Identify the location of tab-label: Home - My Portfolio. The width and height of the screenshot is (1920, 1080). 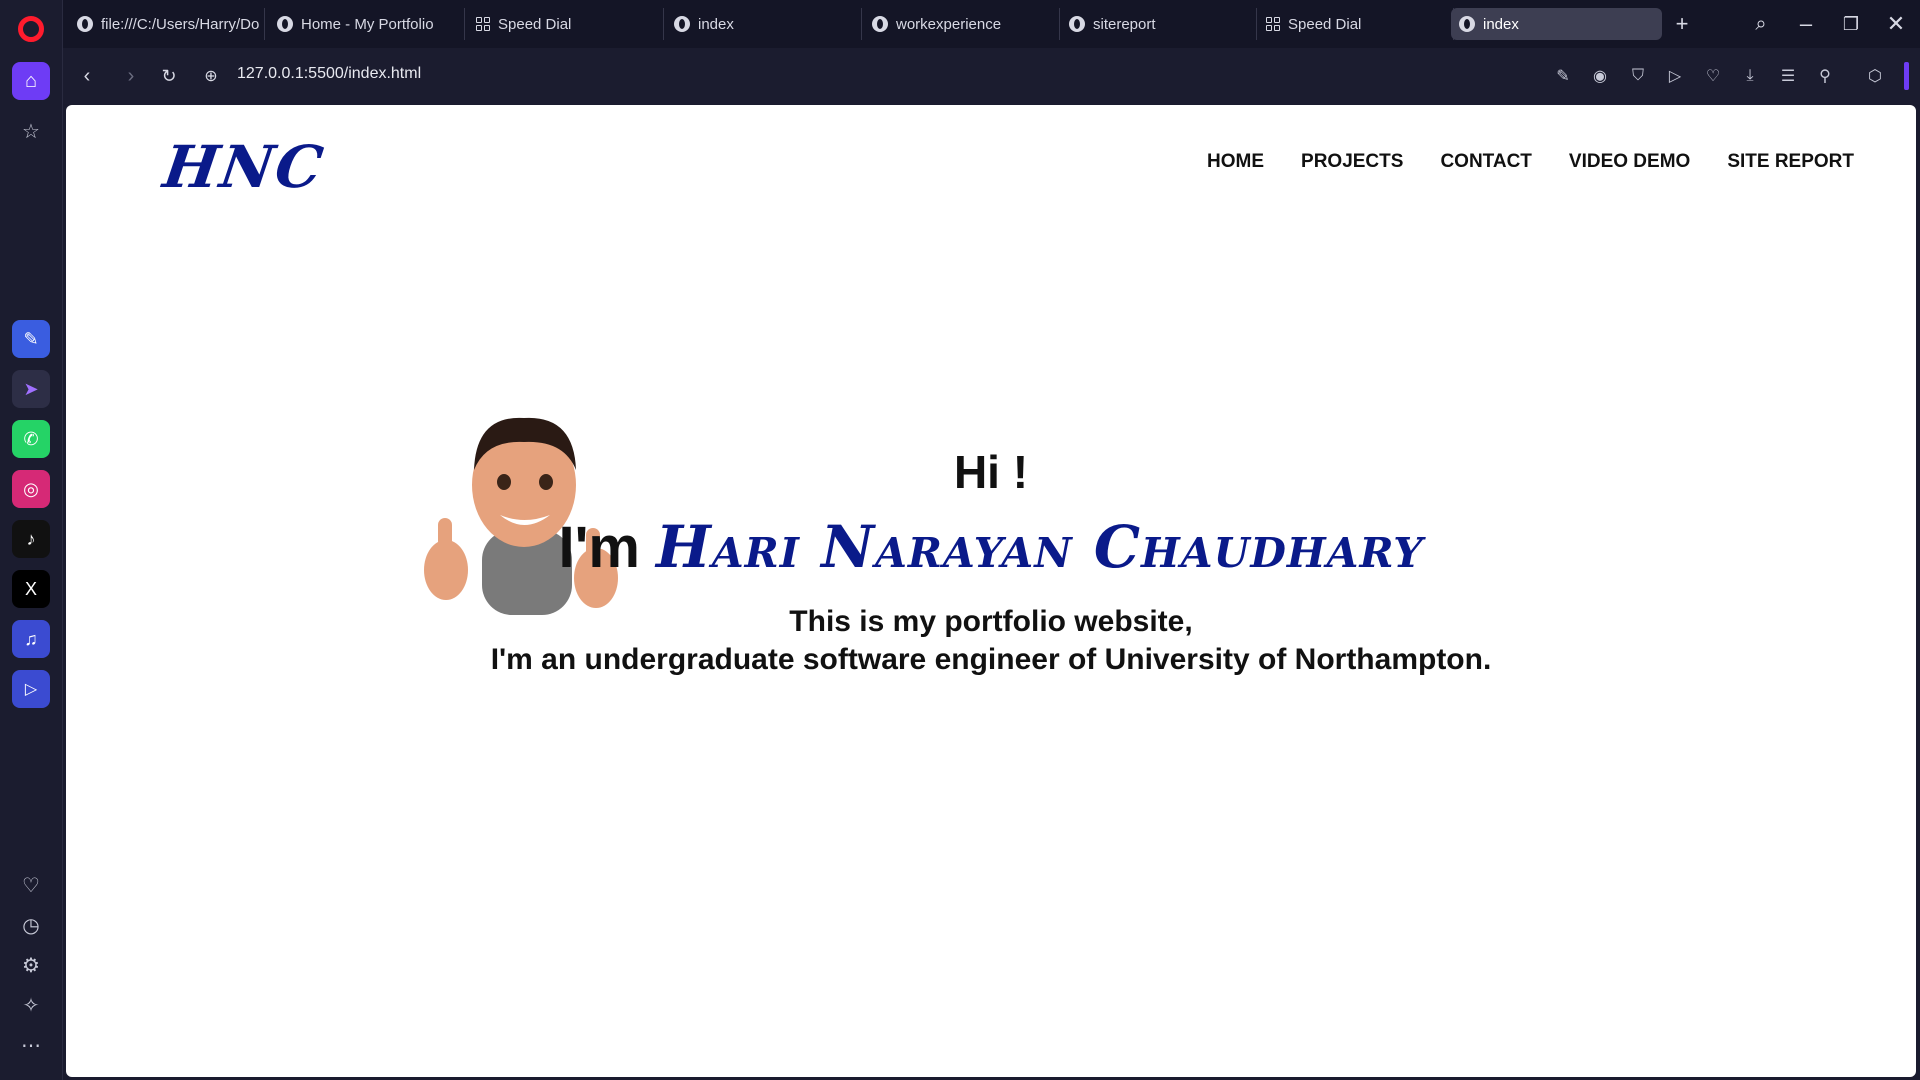
(367, 24).